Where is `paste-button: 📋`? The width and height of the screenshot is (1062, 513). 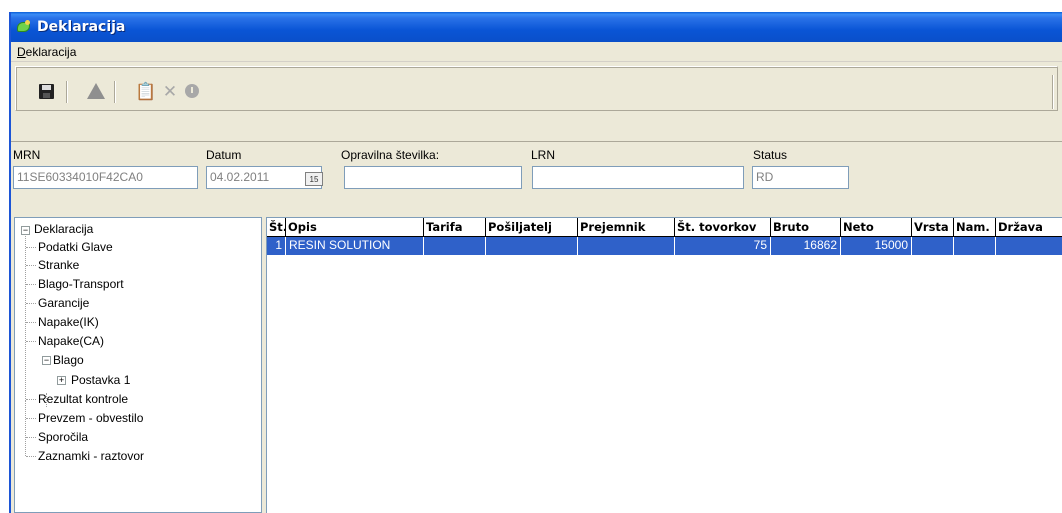
paste-button: 📋 is located at coordinates (146, 91).